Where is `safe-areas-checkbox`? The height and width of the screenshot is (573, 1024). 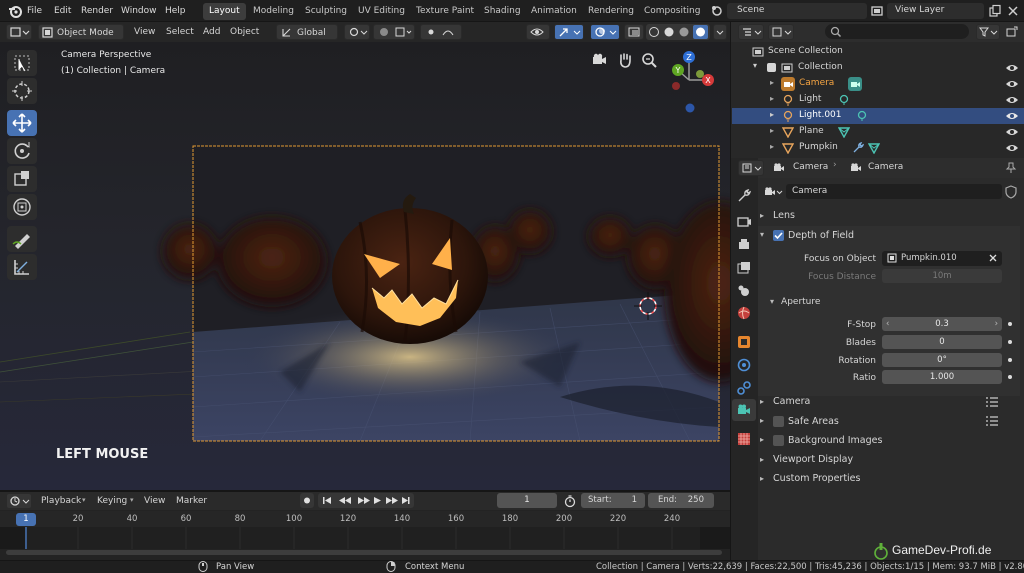 safe-areas-checkbox is located at coordinates (778, 421).